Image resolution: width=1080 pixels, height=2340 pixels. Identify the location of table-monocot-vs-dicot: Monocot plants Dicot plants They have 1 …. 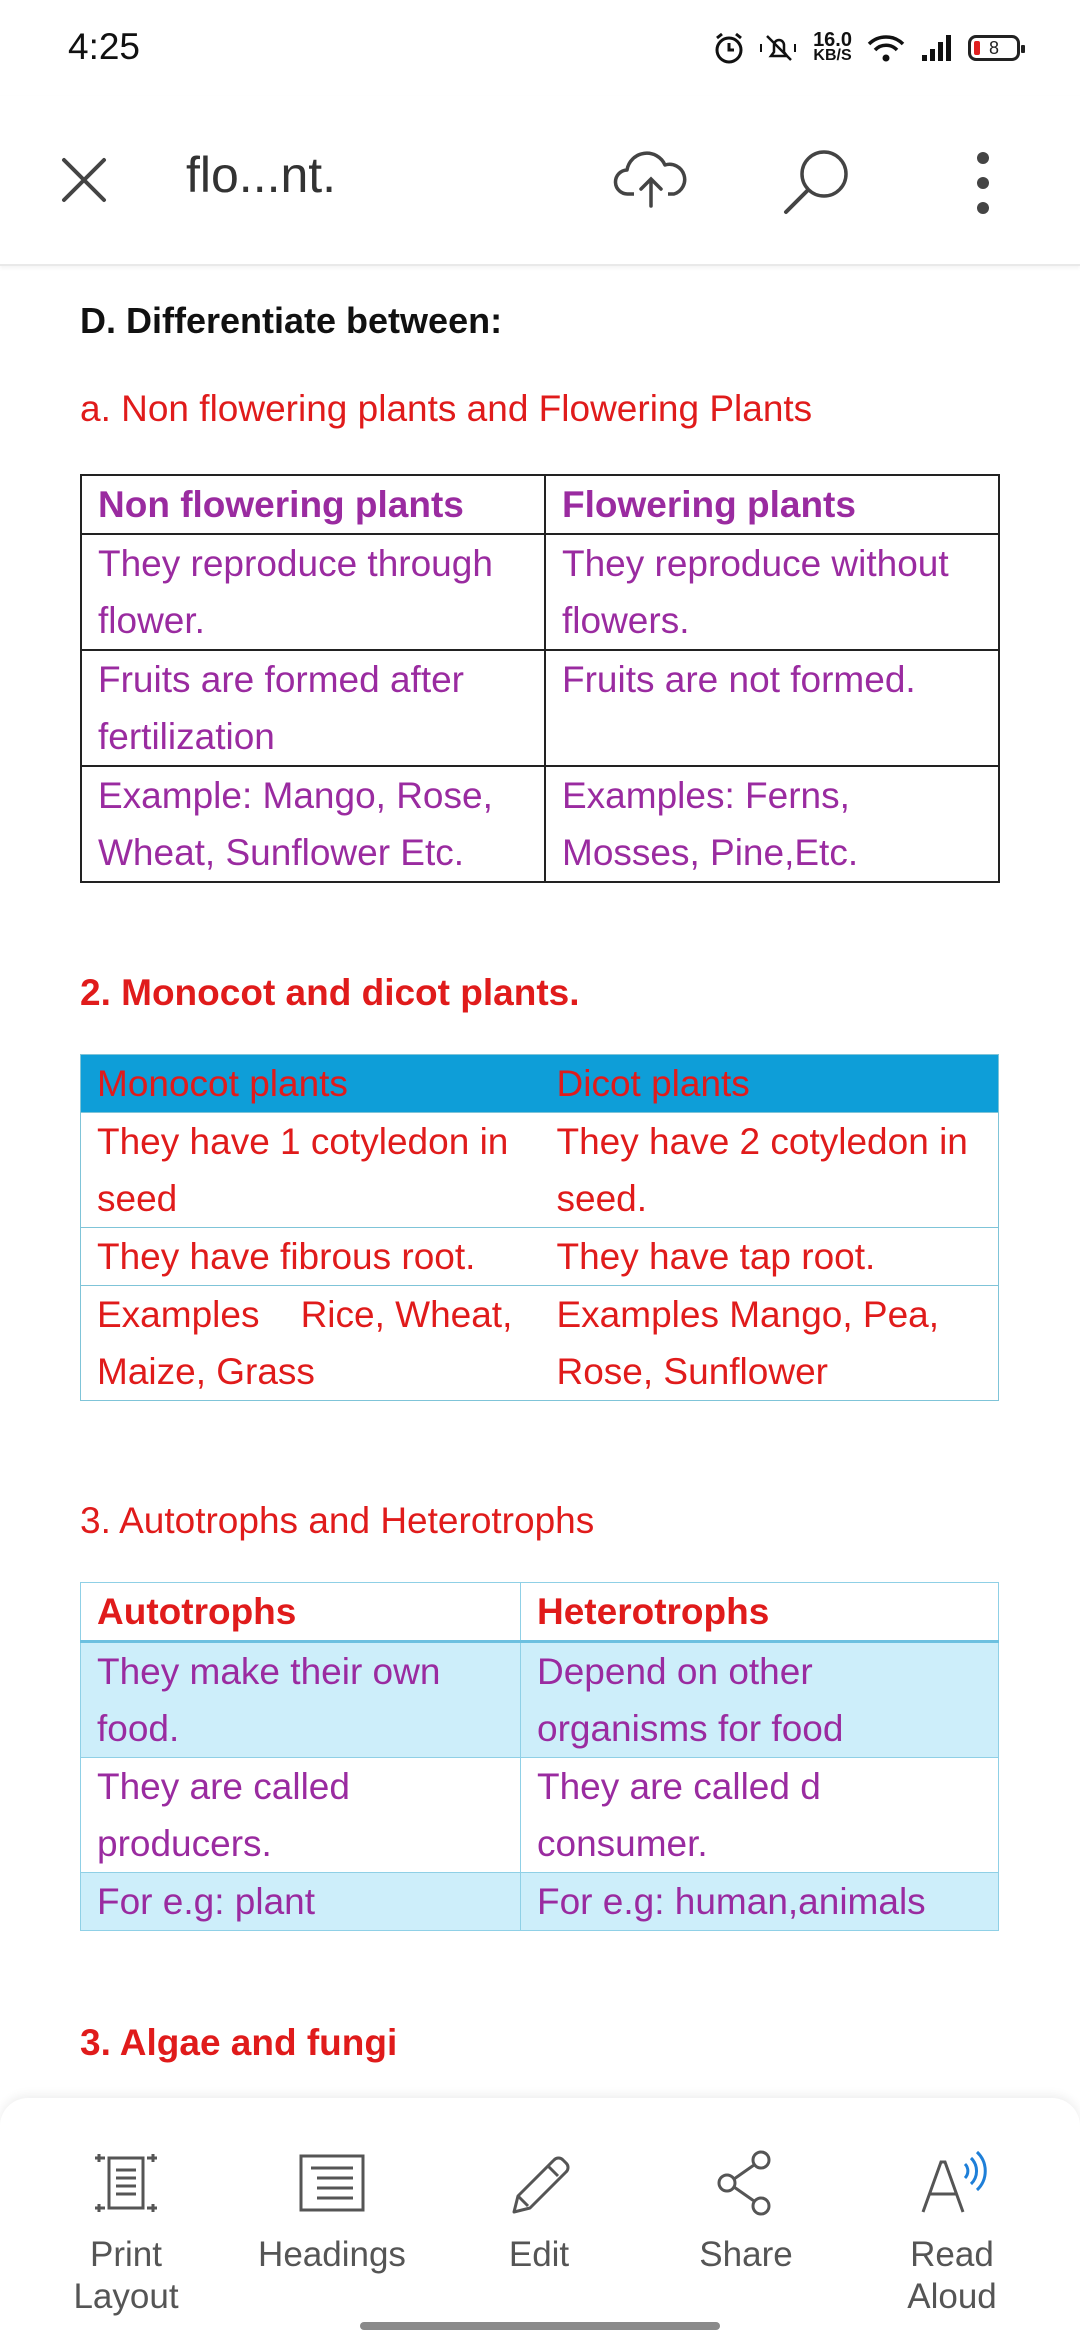
(539, 1227).